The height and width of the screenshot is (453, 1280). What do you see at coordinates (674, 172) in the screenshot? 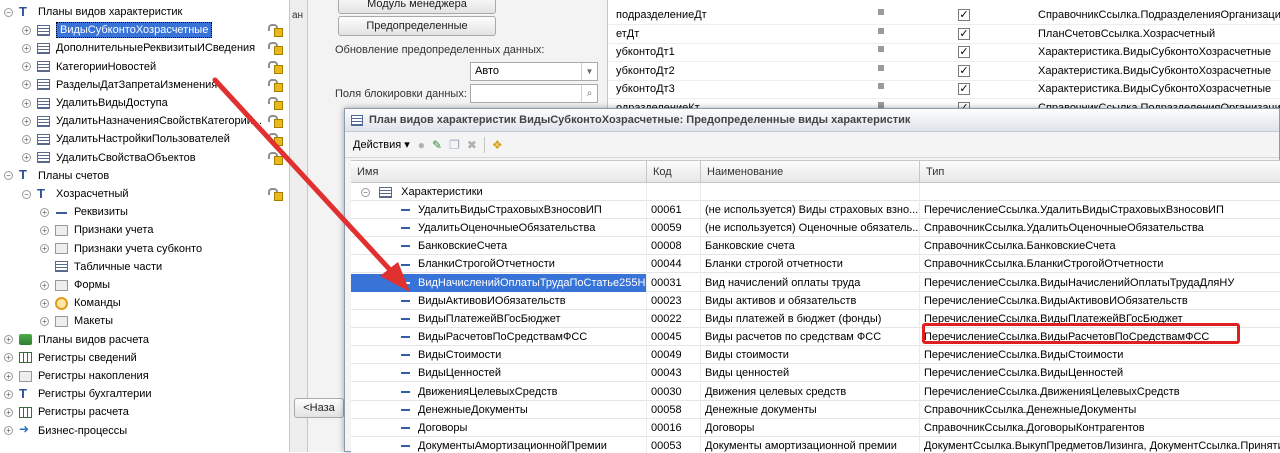
I see `column-header-code: Код` at bounding box center [674, 172].